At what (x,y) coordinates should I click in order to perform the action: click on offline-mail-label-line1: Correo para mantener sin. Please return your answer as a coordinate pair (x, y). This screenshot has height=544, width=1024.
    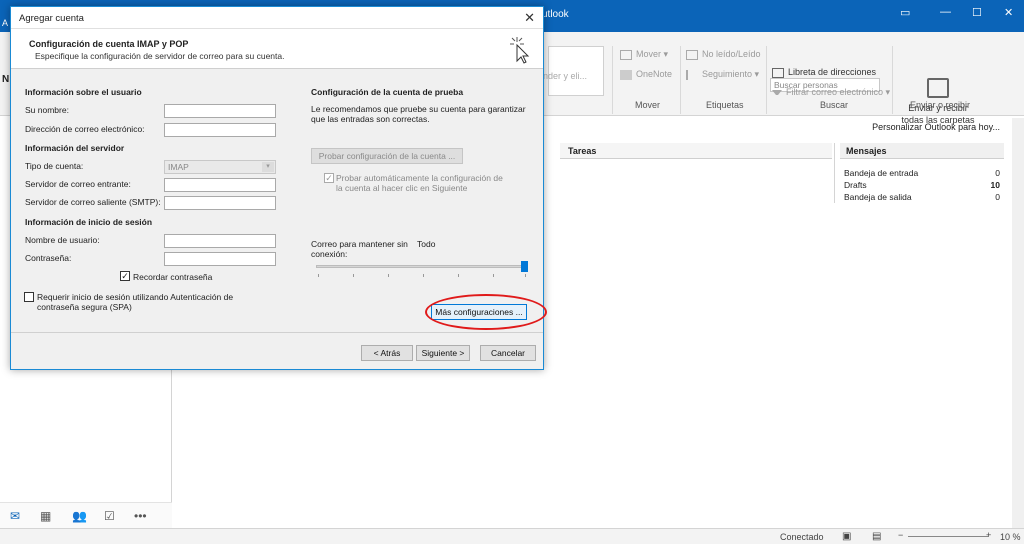
    Looking at the image, I should click on (359, 244).